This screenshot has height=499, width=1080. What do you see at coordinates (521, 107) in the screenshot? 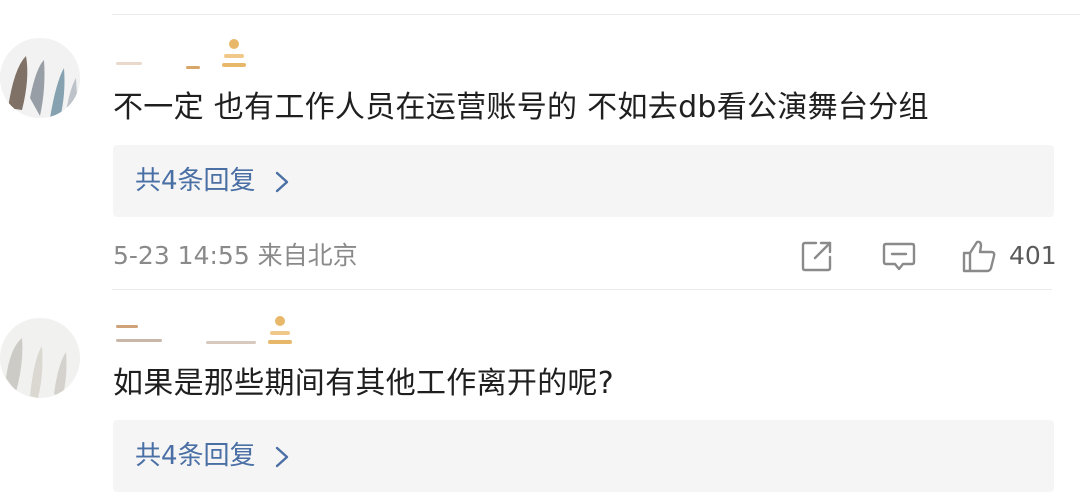
I see `comment-text: 不一定 也有工作人员在运营账号的 不如去db看公演舞台分组` at bounding box center [521, 107].